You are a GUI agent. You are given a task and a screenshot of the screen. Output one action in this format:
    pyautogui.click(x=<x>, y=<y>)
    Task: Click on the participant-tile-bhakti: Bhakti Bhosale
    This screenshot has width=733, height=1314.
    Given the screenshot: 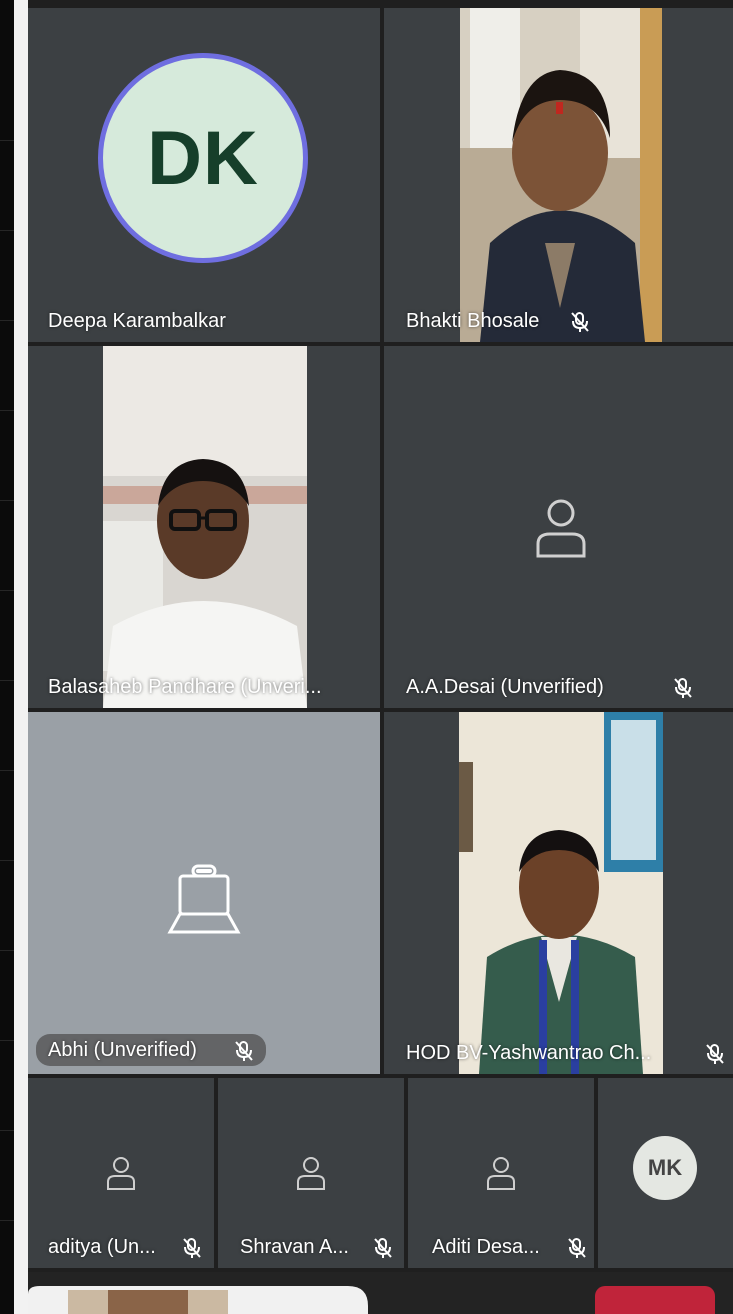 What is the action you would take?
    pyautogui.click(x=558, y=175)
    